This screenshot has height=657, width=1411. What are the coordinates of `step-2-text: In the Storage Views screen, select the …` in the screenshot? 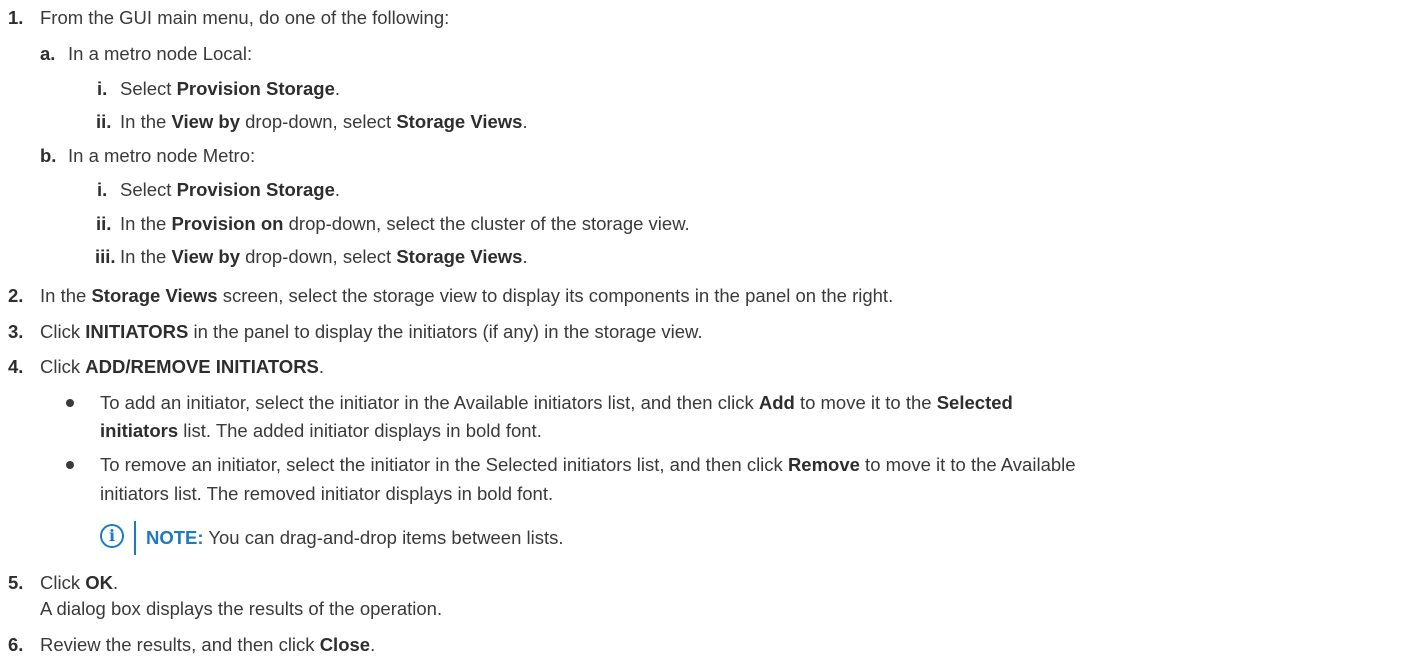 It's located at (467, 295).